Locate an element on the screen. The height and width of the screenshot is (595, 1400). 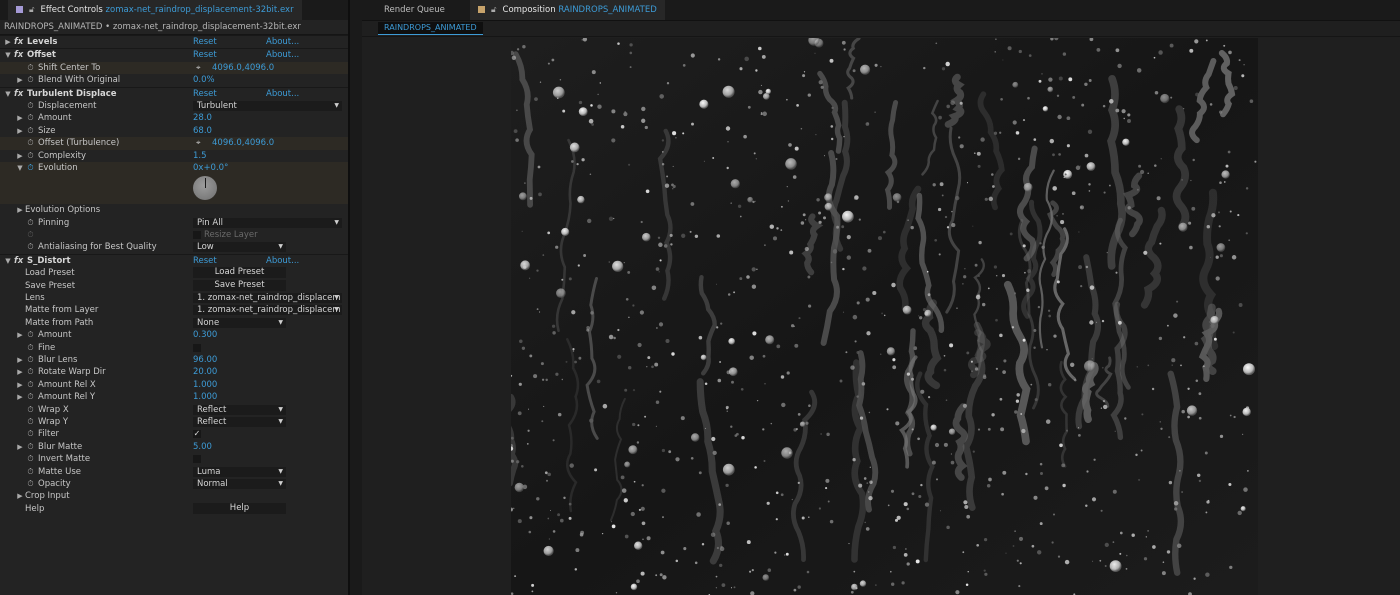
matte-from-layer-dropdown: 1. zomax-net_raindrop_displacem ▼ is located at coordinates (267, 310).